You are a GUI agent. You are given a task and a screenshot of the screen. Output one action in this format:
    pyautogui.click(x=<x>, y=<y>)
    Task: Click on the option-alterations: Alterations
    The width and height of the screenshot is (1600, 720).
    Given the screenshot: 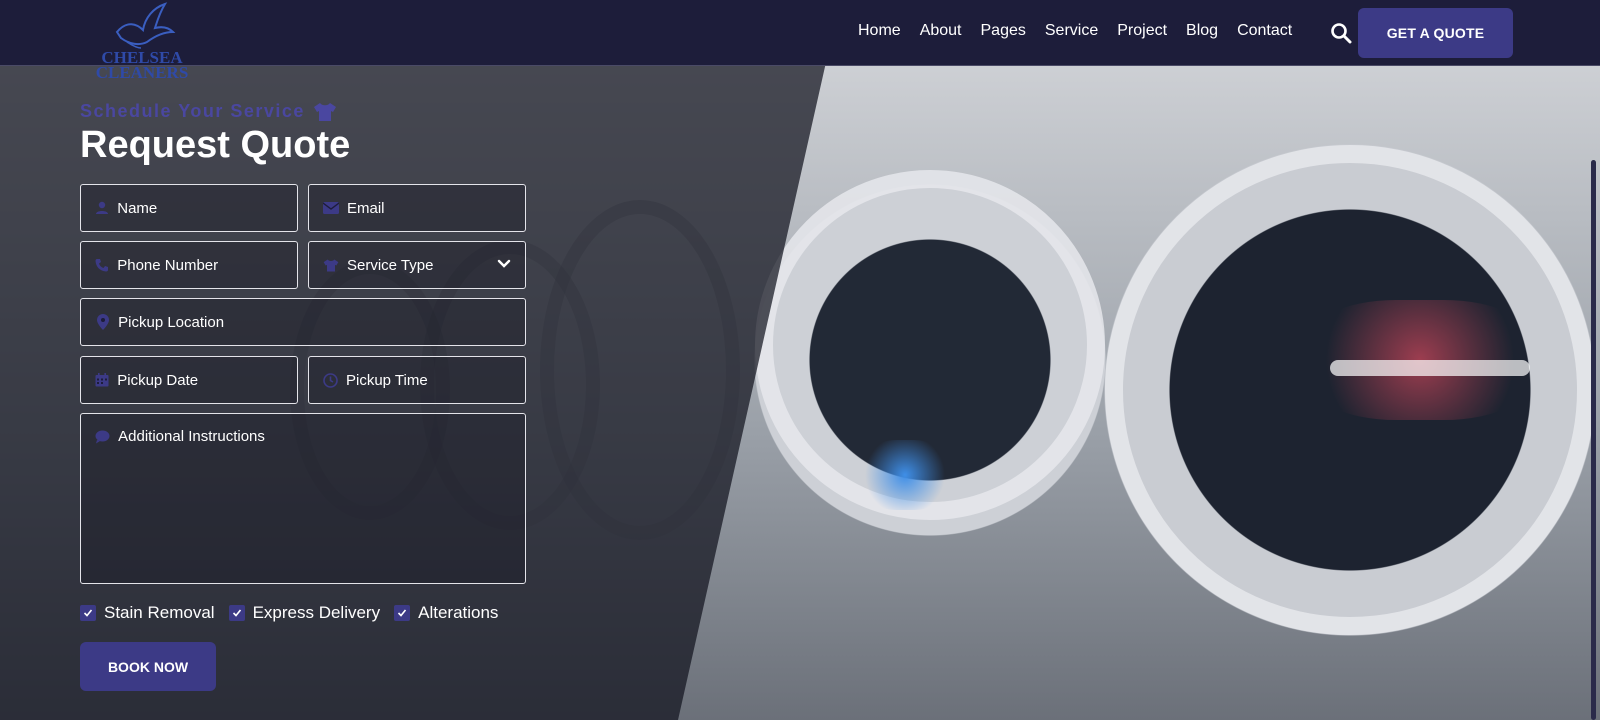 What is the action you would take?
    pyautogui.click(x=446, y=613)
    